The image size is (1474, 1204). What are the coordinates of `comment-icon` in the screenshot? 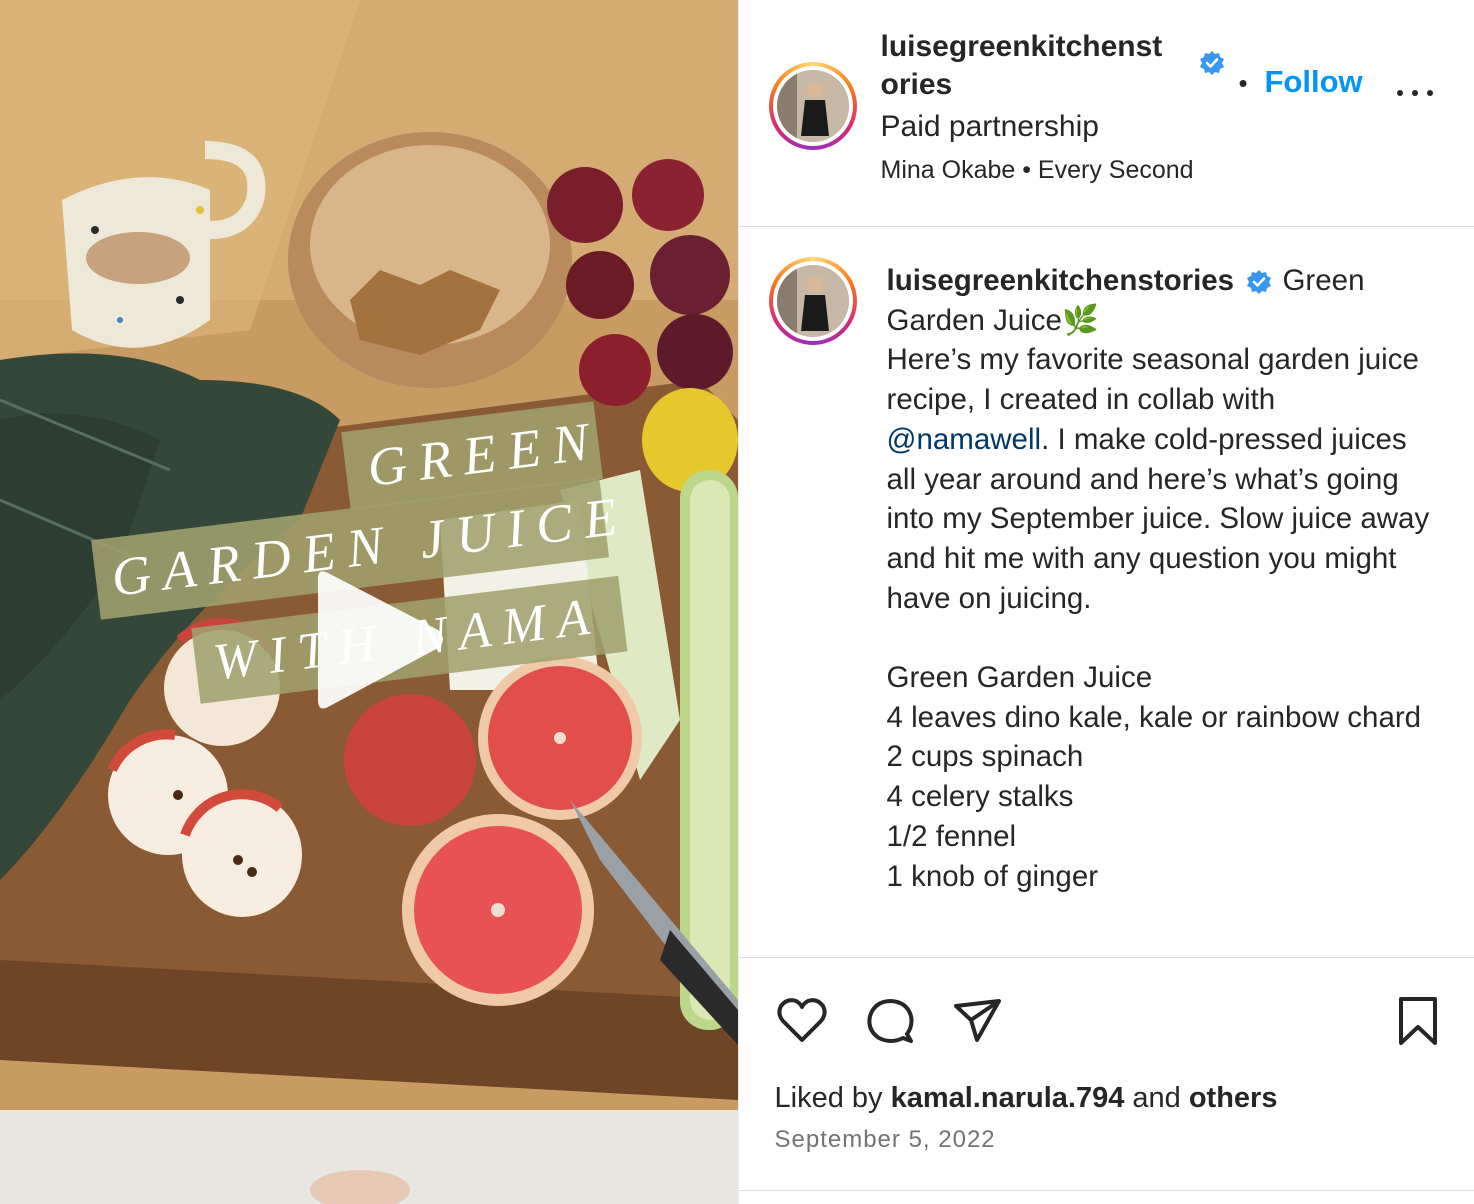 It's located at (890, 1021).